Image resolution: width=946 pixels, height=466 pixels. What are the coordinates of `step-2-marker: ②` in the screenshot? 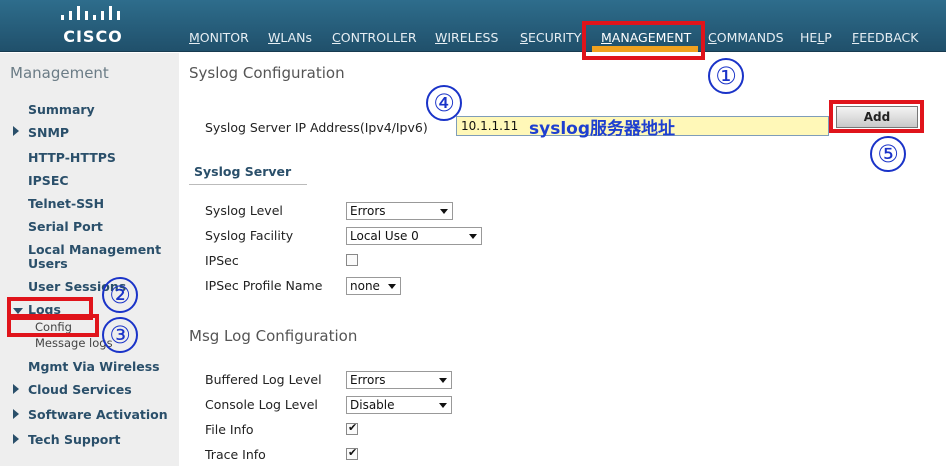 It's located at (120, 295).